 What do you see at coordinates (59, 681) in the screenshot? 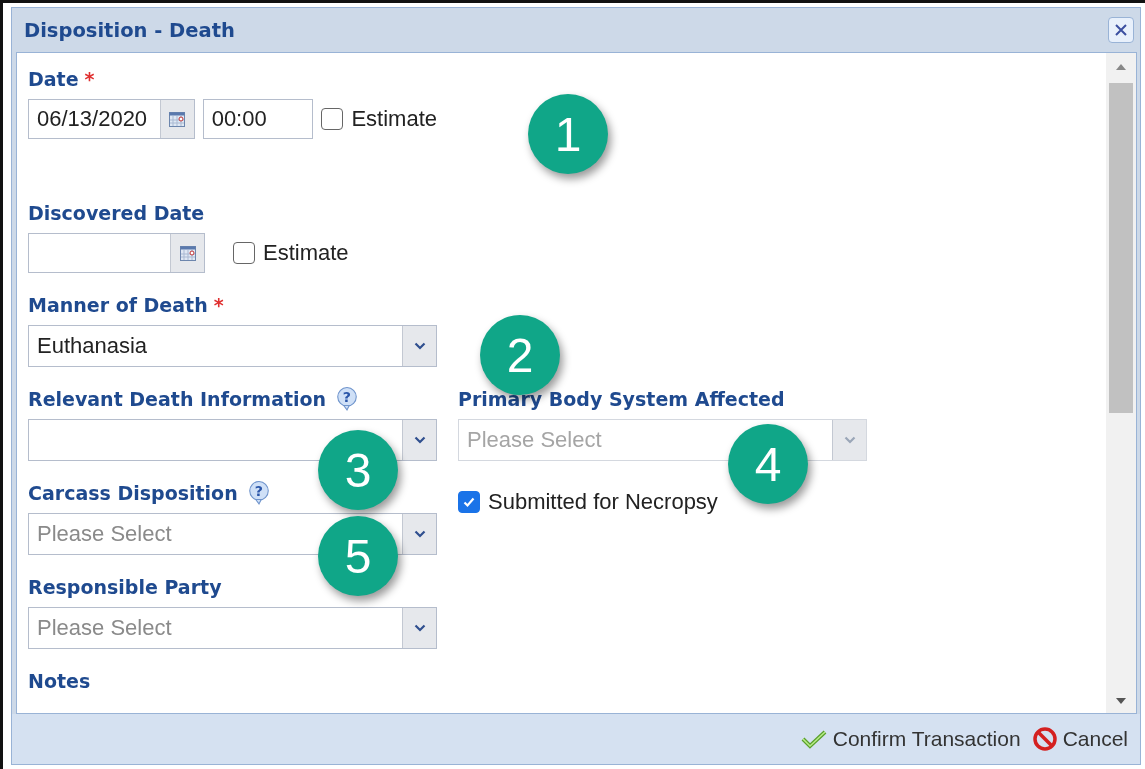
I see `field-label: Notes` at bounding box center [59, 681].